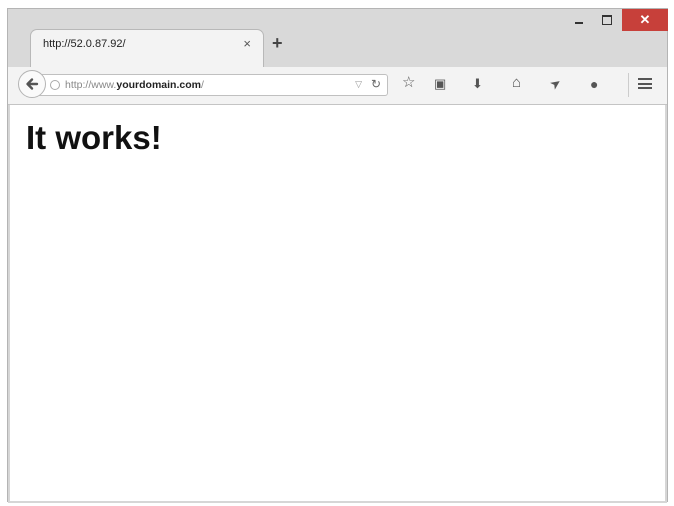 The width and height of the screenshot is (674, 506). Describe the element at coordinates (628, 85) in the screenshot. I see `toolbar-divider` at that location.